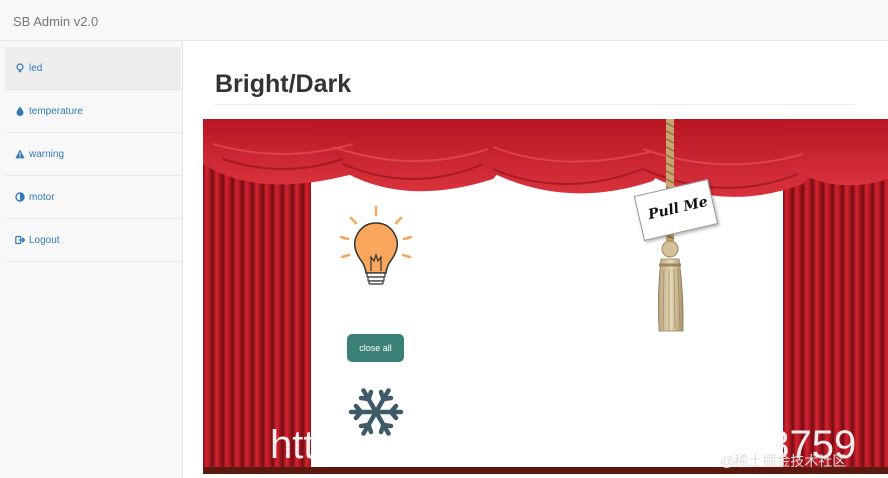  What do you see at coordinates (93, 197) in the screenshot?
I see `sidebar-item-motor: motor` at bounding box center [93, 197].